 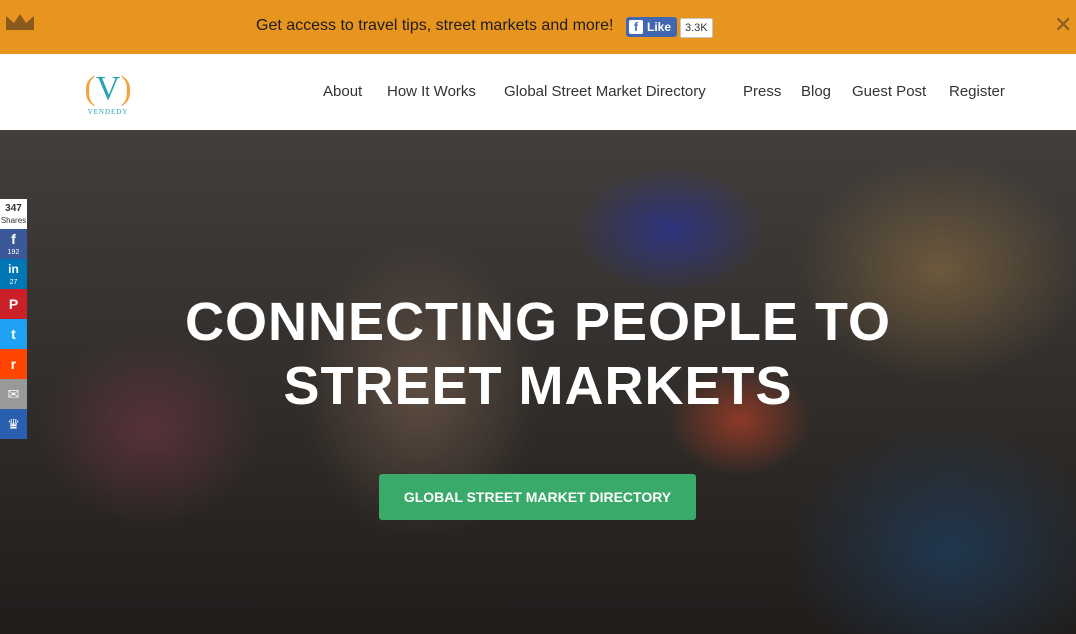 I want to click on close-icon: ✕, so click(x=1063, y=25).